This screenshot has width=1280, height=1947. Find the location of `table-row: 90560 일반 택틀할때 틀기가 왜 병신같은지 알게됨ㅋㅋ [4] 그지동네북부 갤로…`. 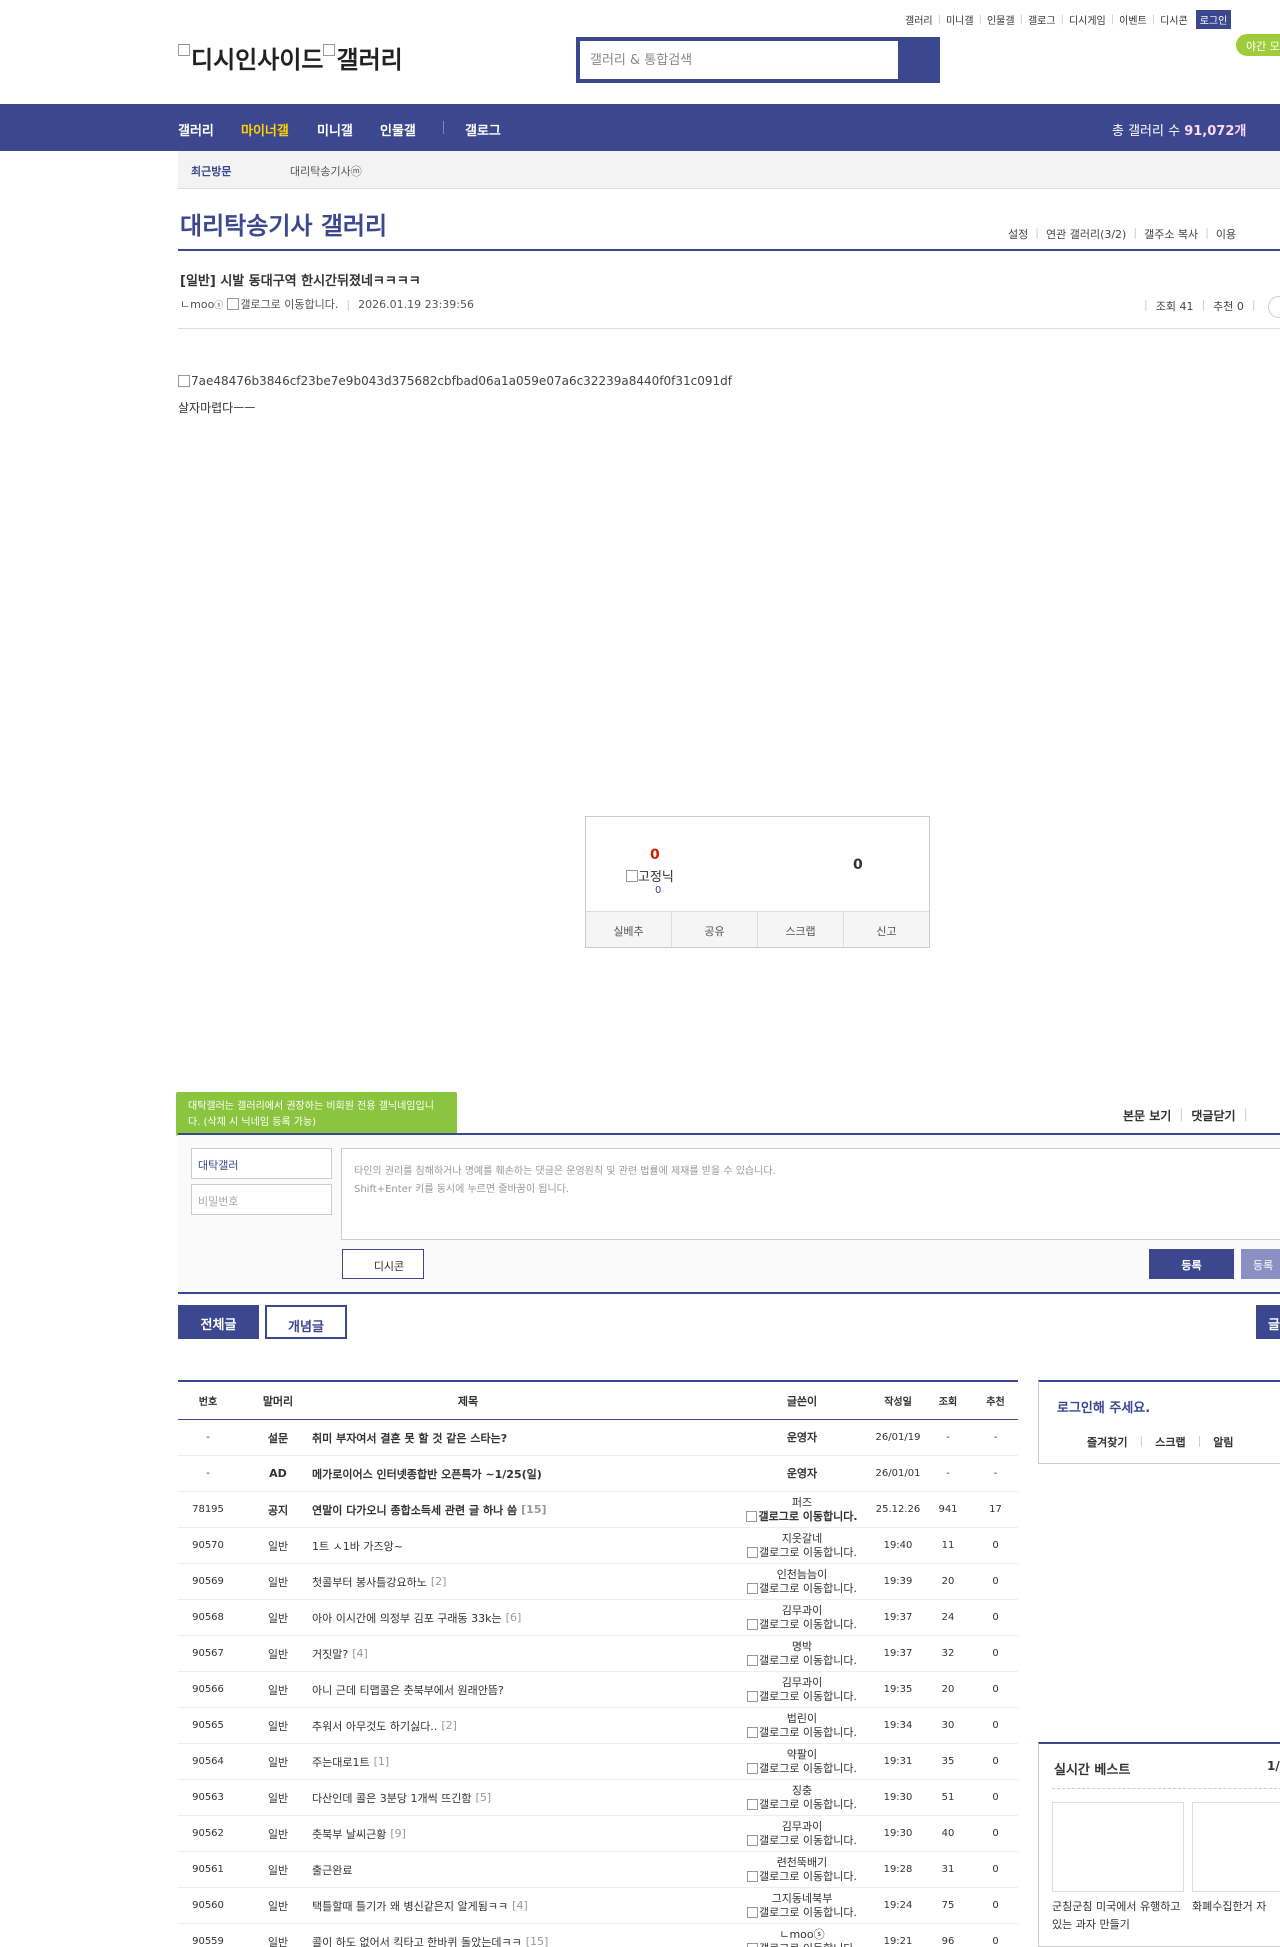

table-row: 90560 일반 택틀할때 틀기가 왜 병신같은지 알게됨ㅋㅋ [4] 그지동네북부 갤로… is located at coordinates (598, 1906).